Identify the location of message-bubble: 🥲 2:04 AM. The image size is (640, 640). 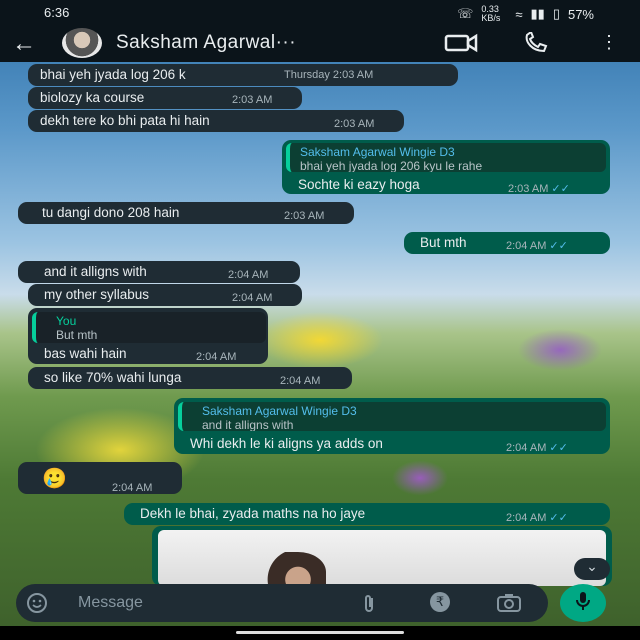
(100, 478).